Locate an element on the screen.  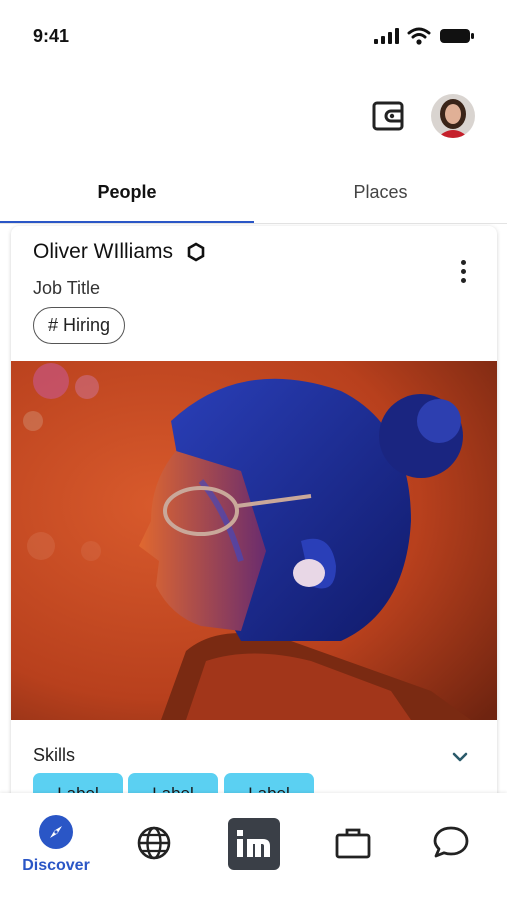
skills-label: Skills is located at coordinates (54, 755).